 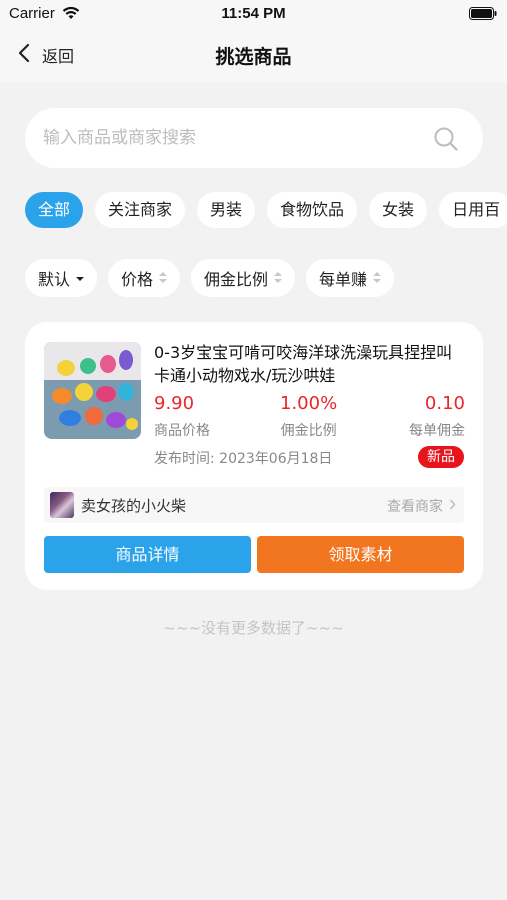 I want to click on commission-rate-metric: 1.00% 佣金比例, so click(x=308, y=416).